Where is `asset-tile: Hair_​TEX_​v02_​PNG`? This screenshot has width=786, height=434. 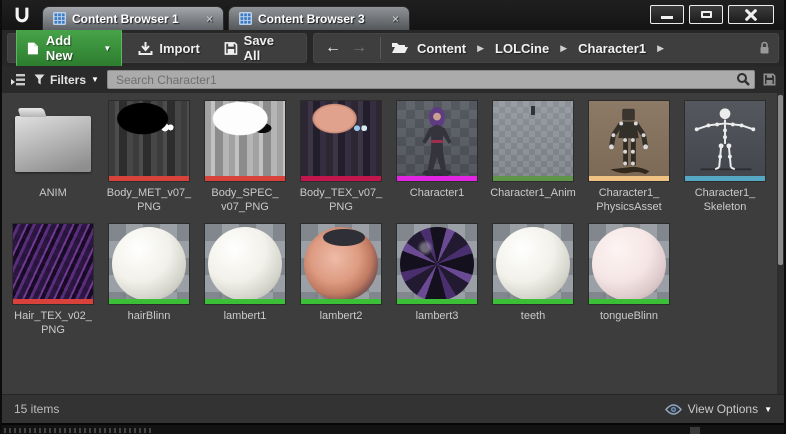
asset-tile: Hair_​TEX_​v02_​PNG is located at coordinates (53, 280).